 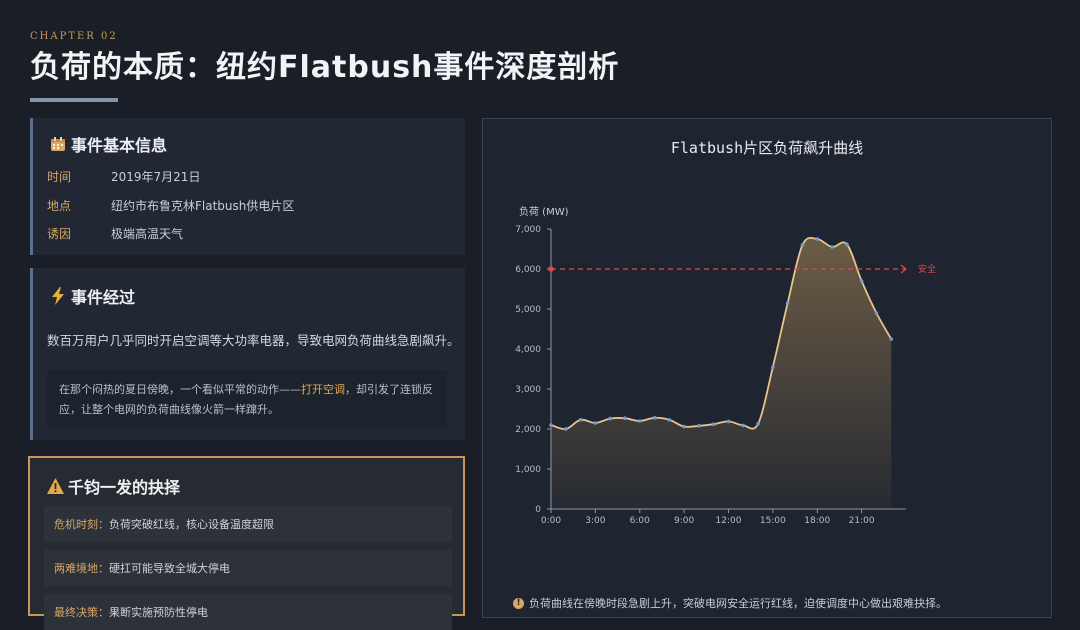 What do you see at coordinates (59, 234) in the screenshot?
I see `info-key: 诱因` at bounding box center [59, 234].